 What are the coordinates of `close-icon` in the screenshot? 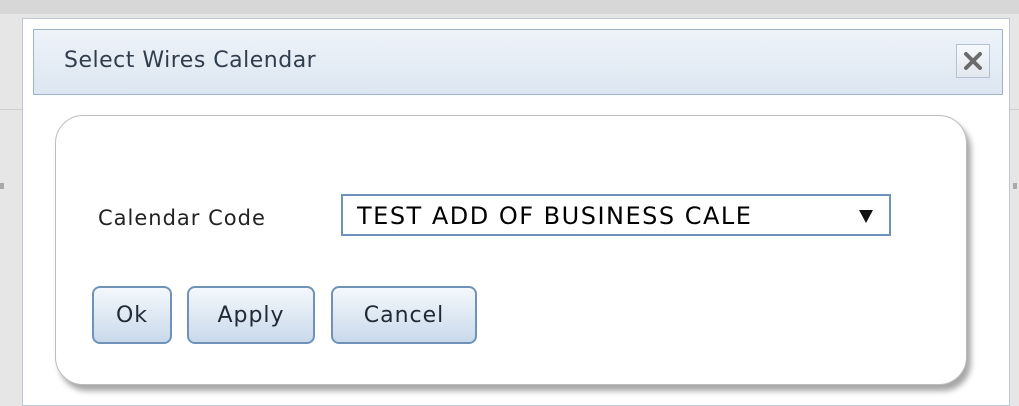 It's located at (973, 61).